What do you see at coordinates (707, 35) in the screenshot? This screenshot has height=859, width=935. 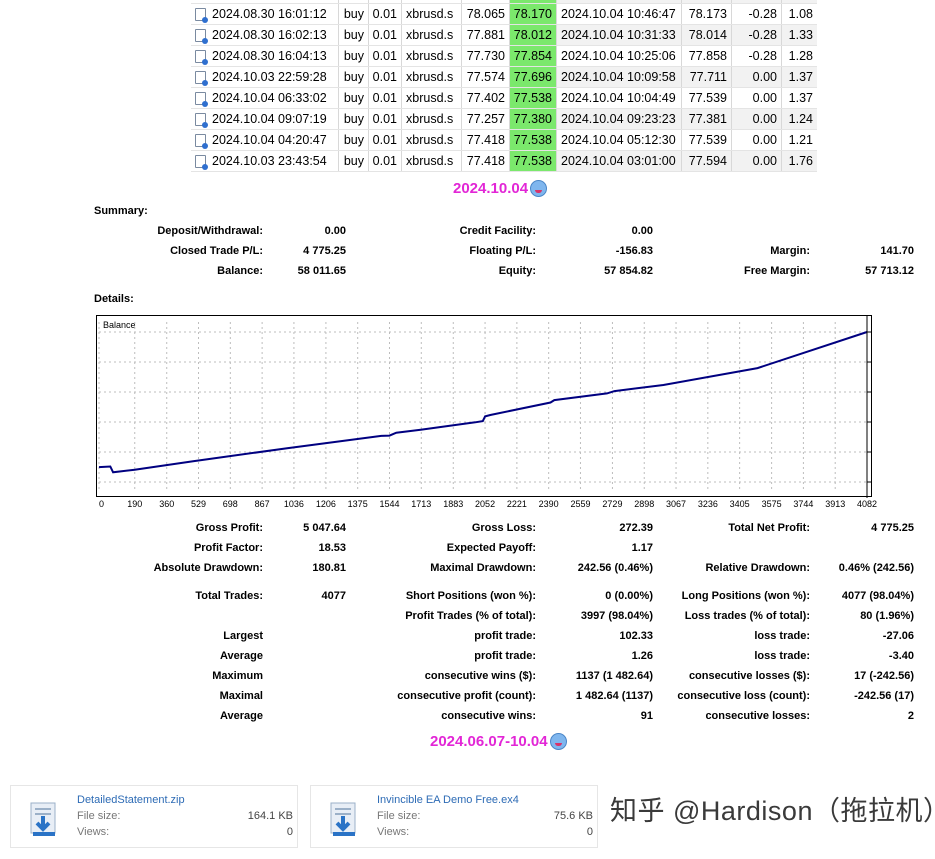 I see `cell-text: 78.014` at bounding box center [707, 35].